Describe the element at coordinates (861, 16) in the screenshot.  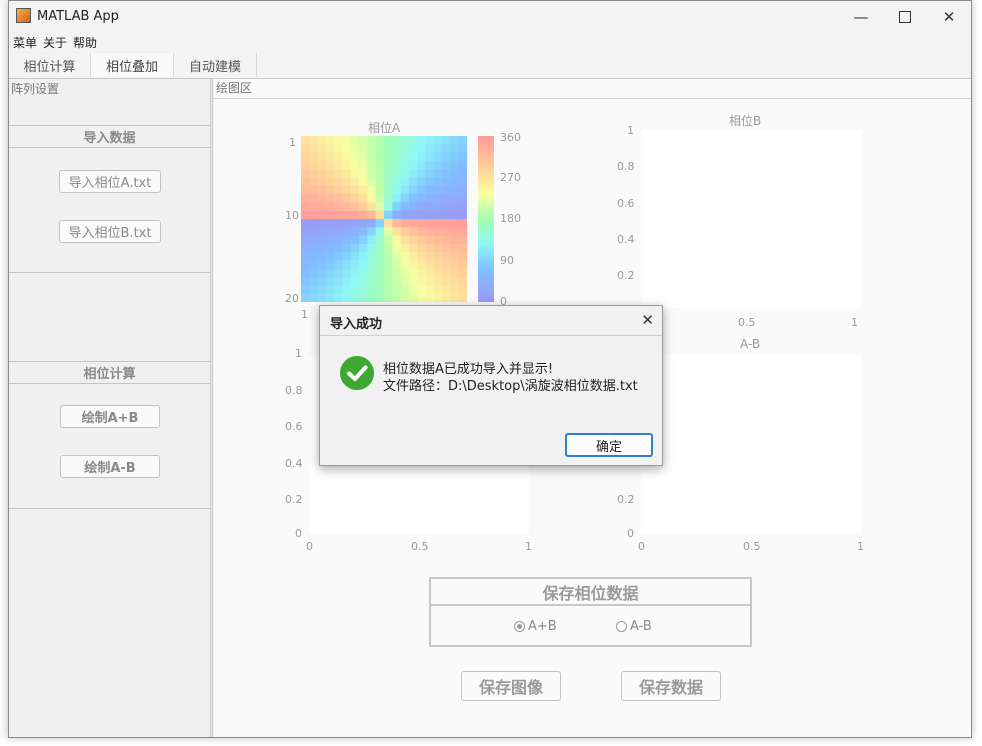
I see `minimize-button: —` at that location.